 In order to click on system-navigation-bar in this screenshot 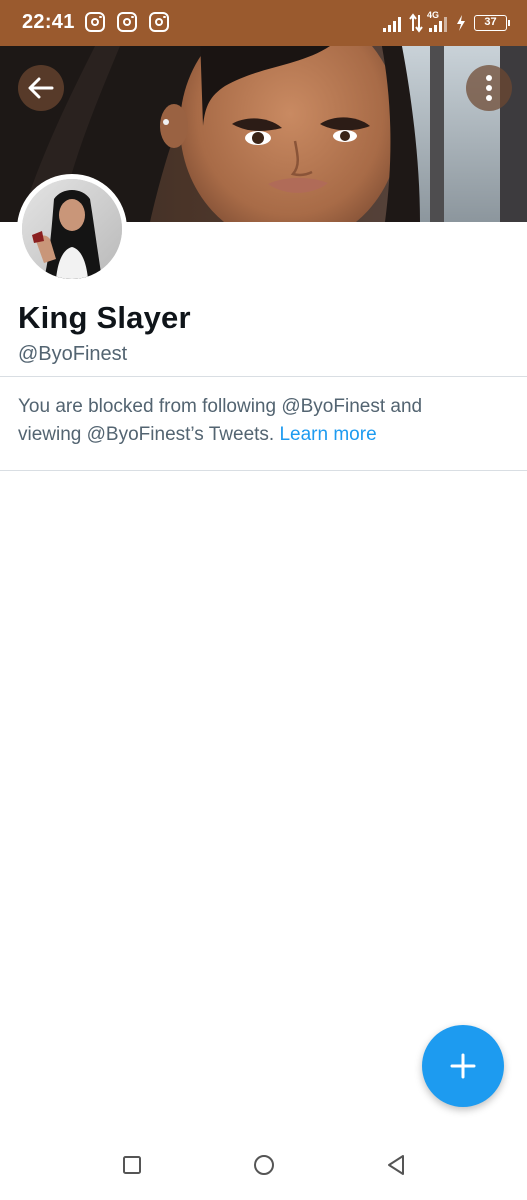, I will do `click(263, 1165)`.